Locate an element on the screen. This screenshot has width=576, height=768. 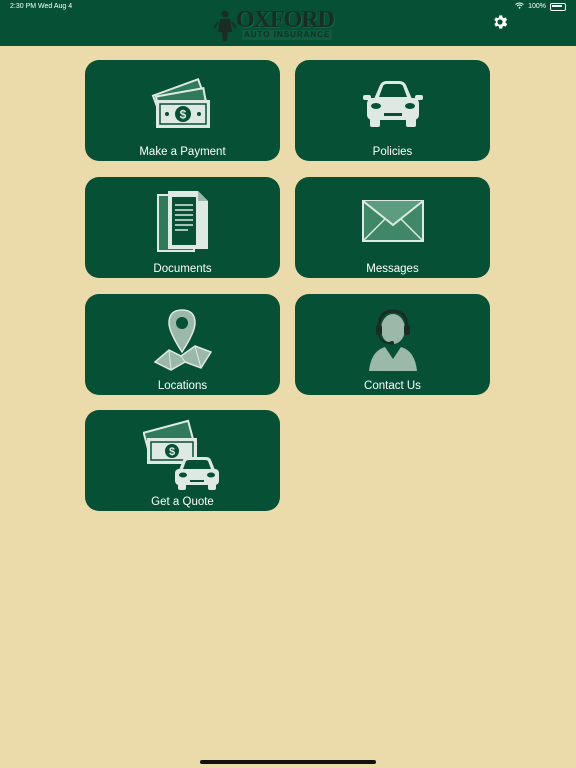
tile-label: Messages is located at coordinates (392, 269).